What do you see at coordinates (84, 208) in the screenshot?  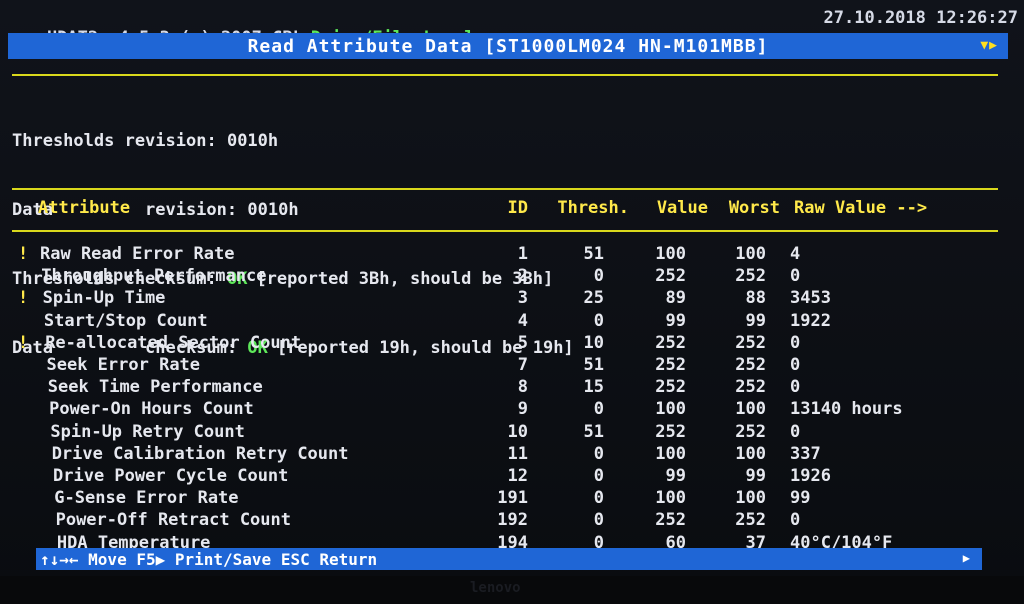 I see `column-header-attribute: Attribute` at bounding box center [84, 208].